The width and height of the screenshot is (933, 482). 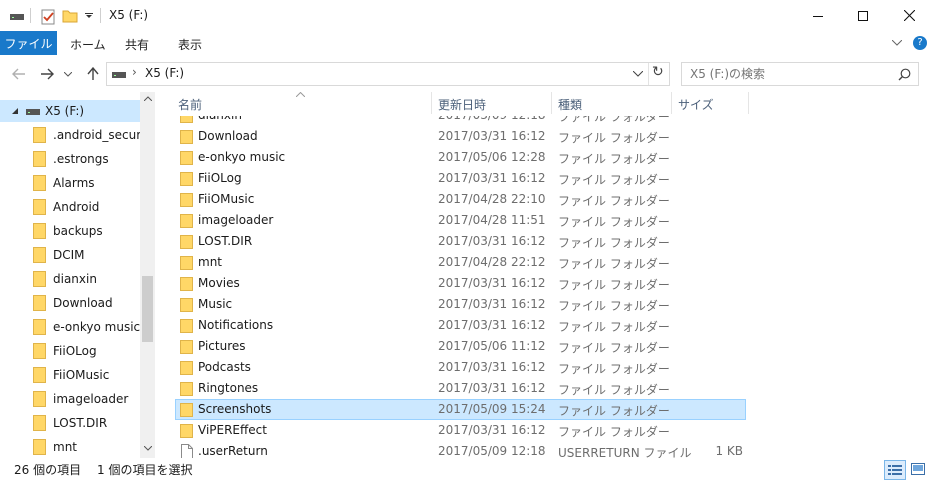 I want to click on nav-item-folder: .estrongs, so click(x=70, y=159).